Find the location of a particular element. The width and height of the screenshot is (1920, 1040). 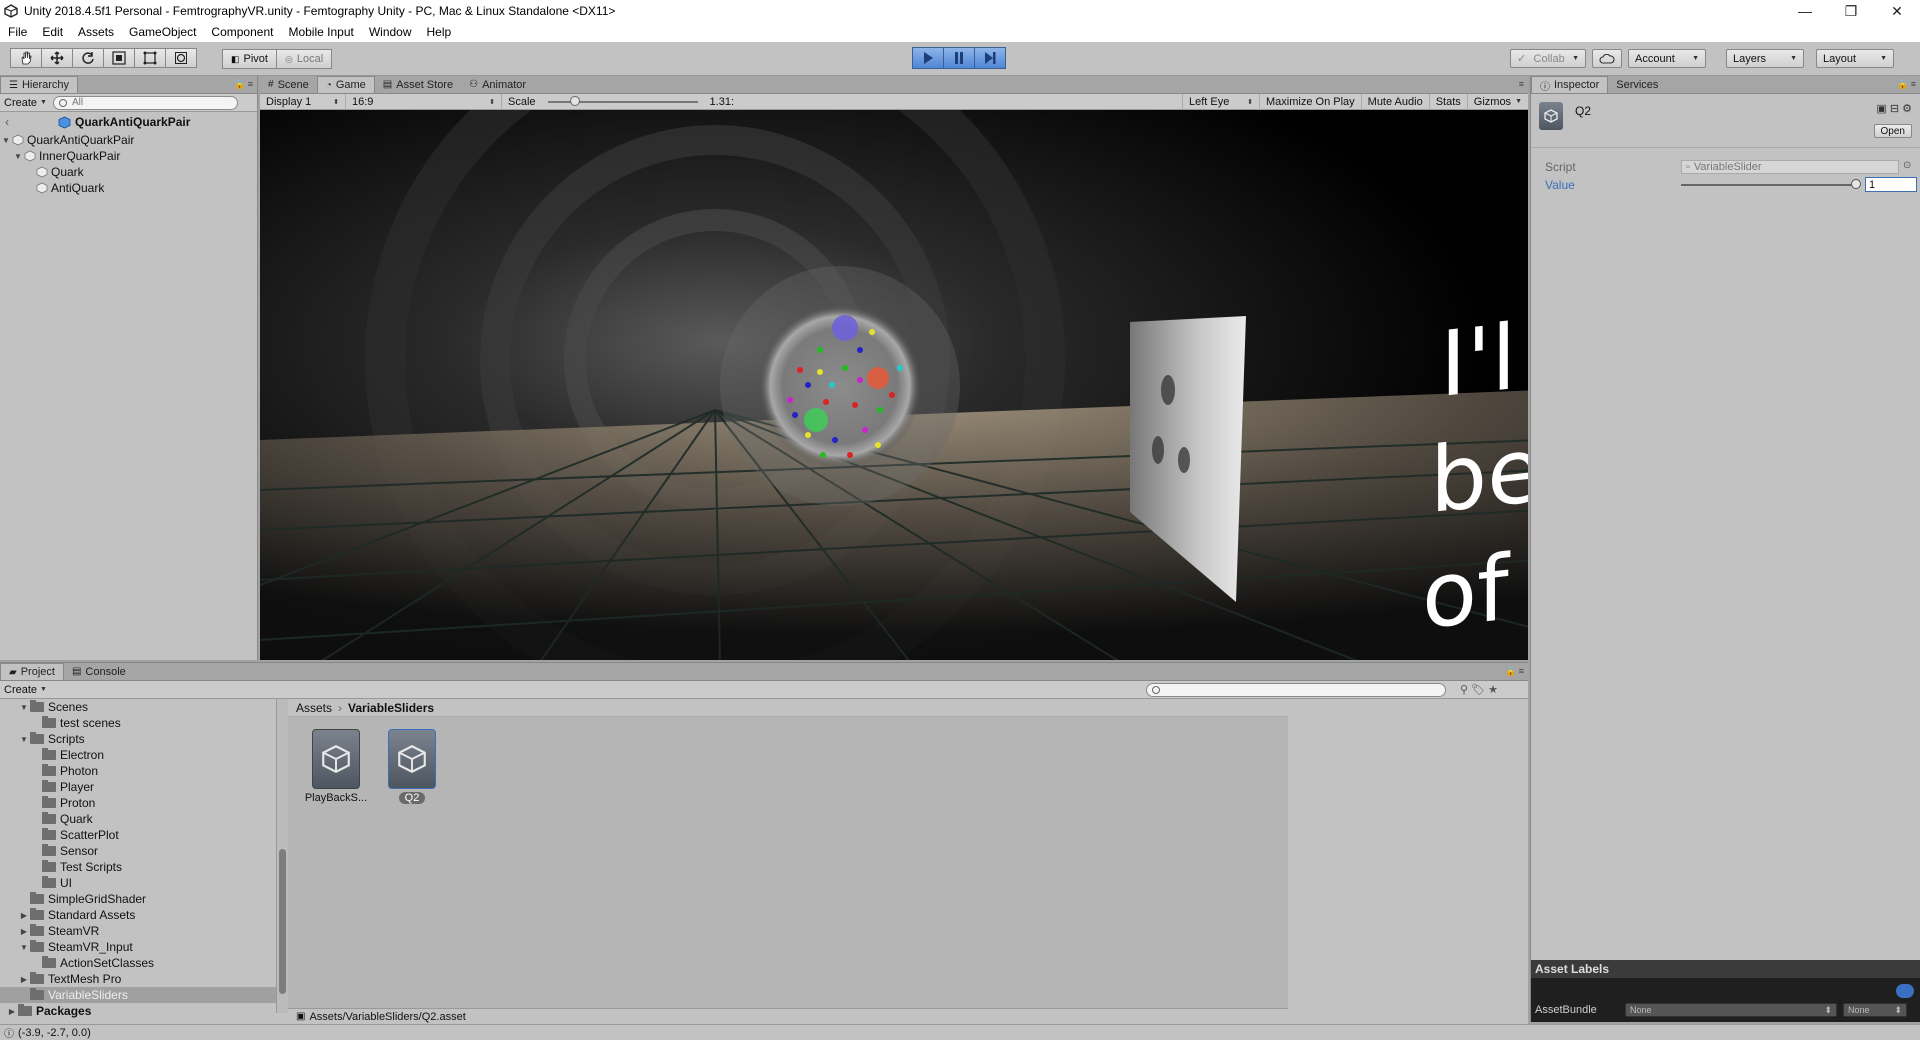

project-tree-item: test scenes is located at coordinates (138, 723).